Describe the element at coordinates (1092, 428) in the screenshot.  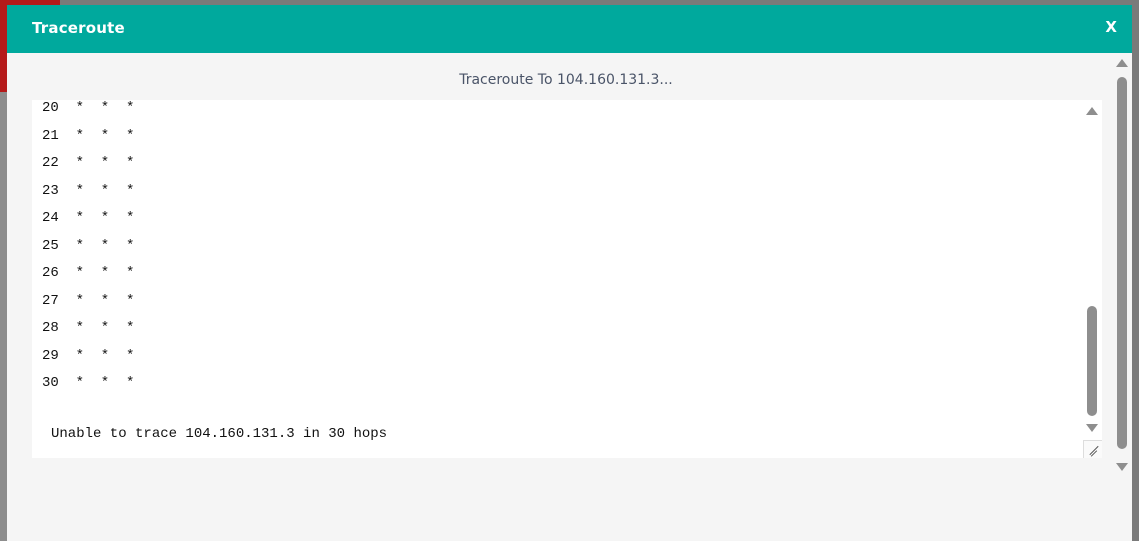
I see `scroll-down-arrow-icon` at that location.